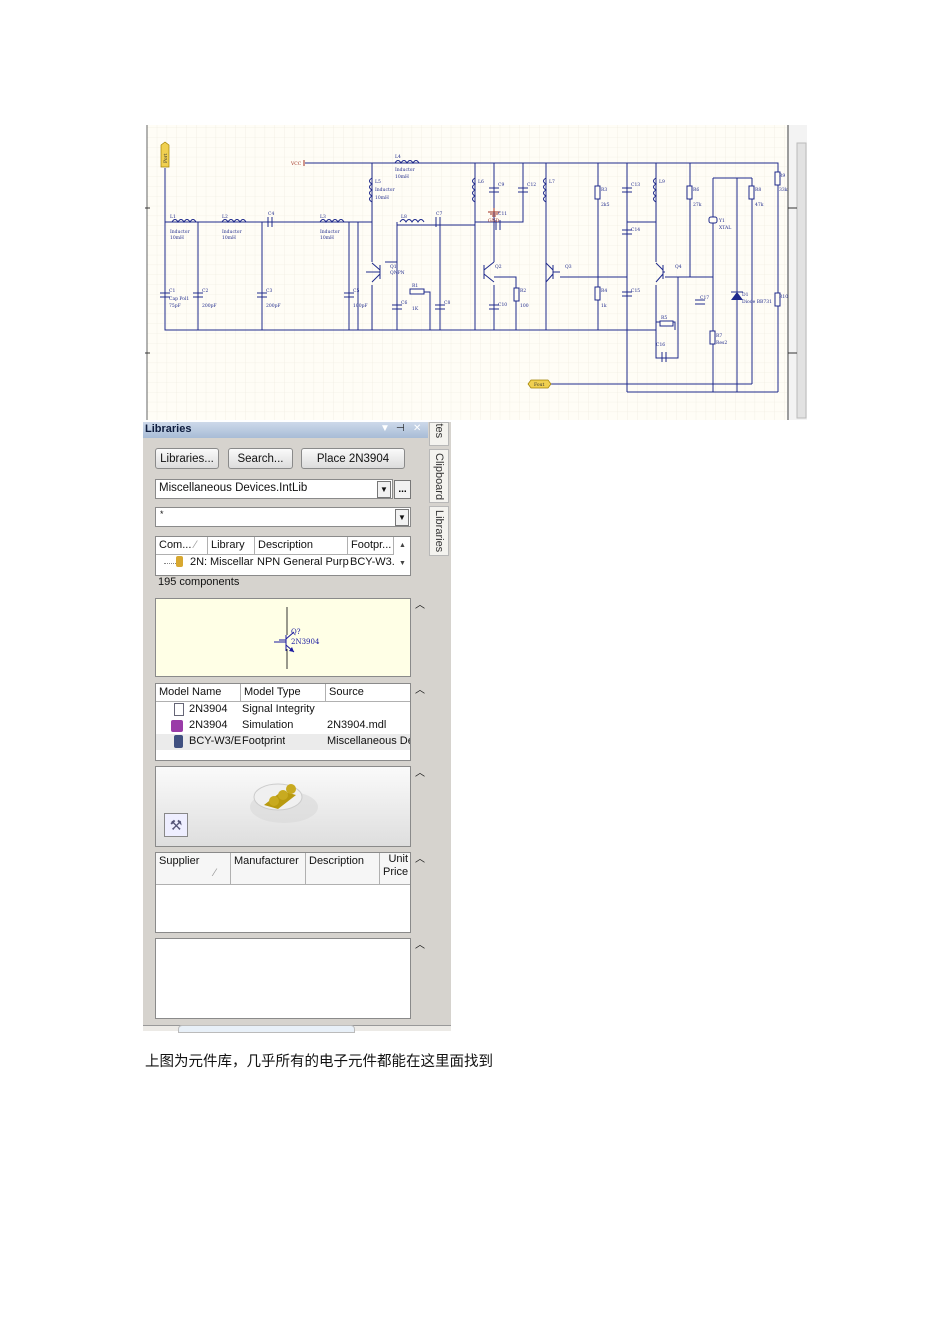 Image resolution: width=950 pixels, height=1344 pixels. Describe the element at coordinates (269, 291) in the screenshot. I see `svg-text: C3` at that location.